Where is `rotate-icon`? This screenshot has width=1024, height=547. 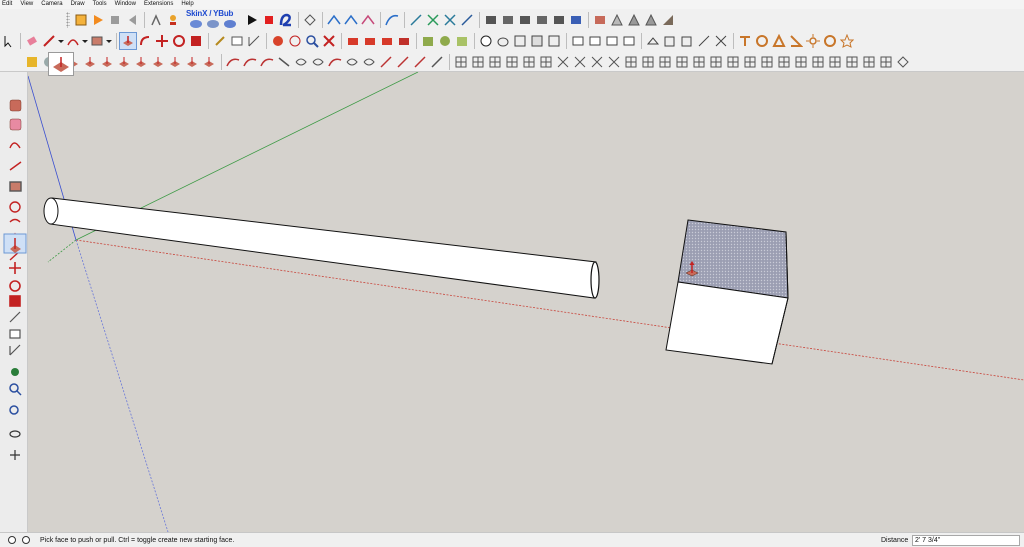
rotate-icon is located at coordinates (310, 20).